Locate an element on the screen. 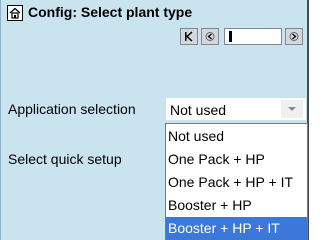  quick-setup-label: Select quick setup is located at coordinates (65, 159).